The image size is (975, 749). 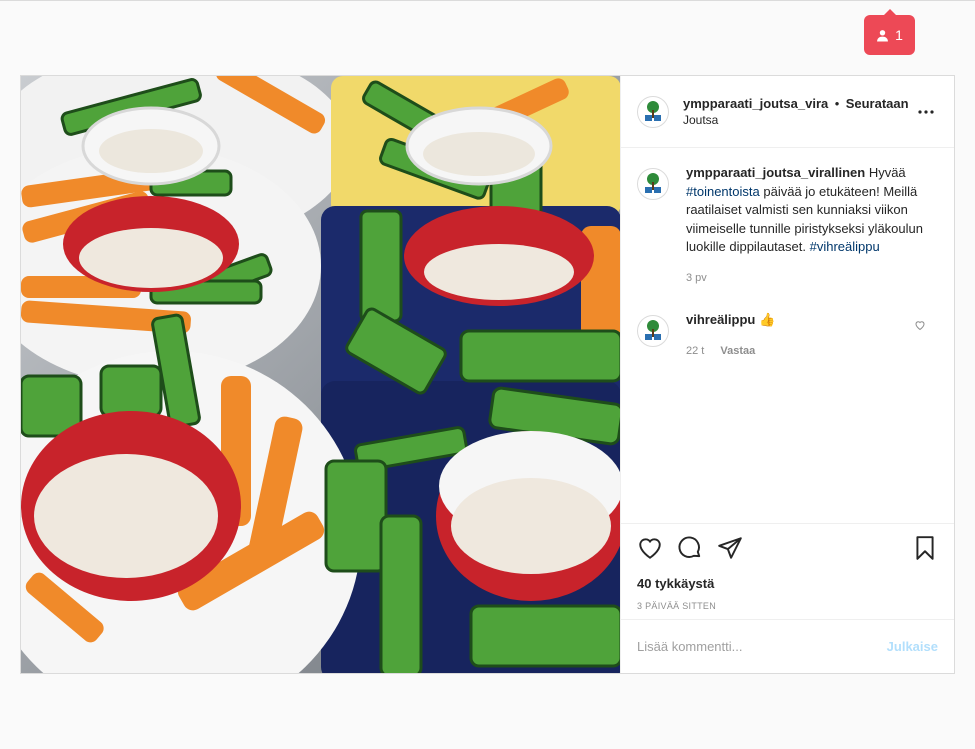 I want to click on more-horizontal-icon, so click(x=926, y=111).